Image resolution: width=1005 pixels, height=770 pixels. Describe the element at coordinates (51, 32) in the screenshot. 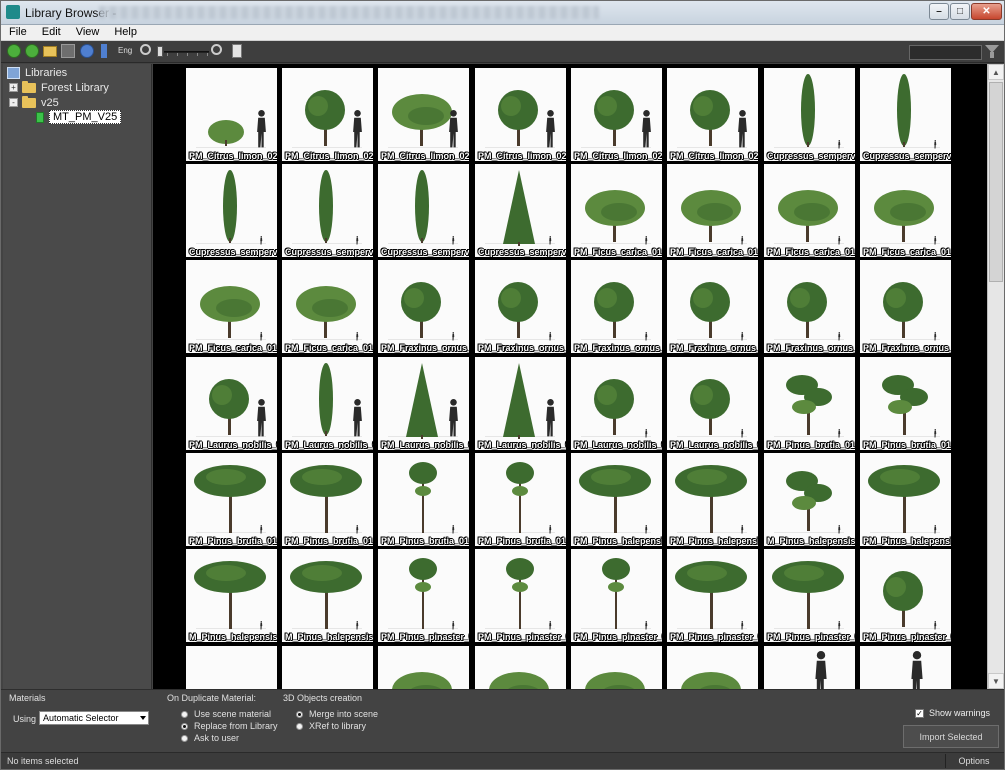

I see `menu-edit: Edit` at that location.